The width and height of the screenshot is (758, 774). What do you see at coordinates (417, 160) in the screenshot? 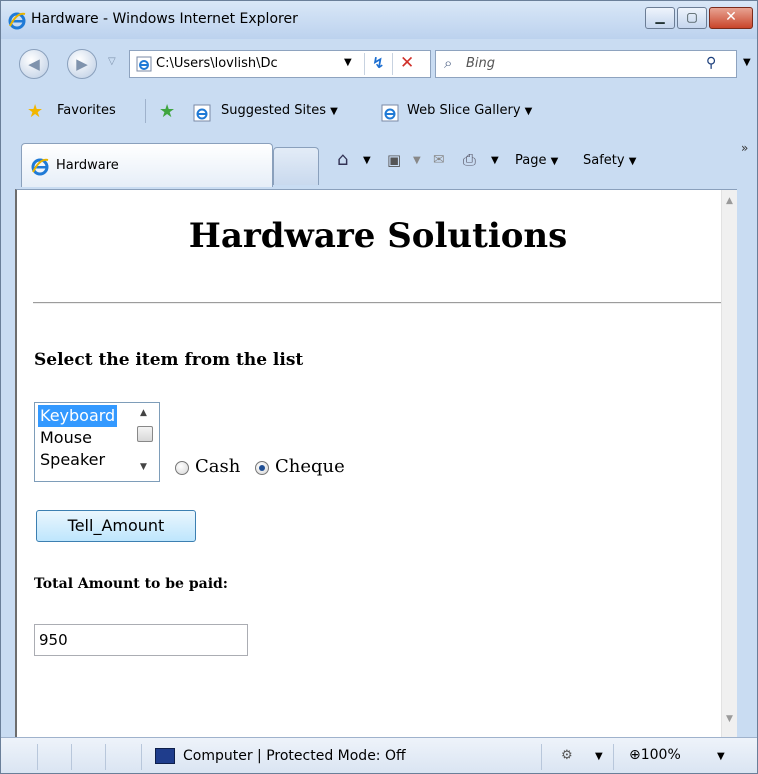
I see `feeds-dropdown-icon: ▼` at bounding box center [417, 160].